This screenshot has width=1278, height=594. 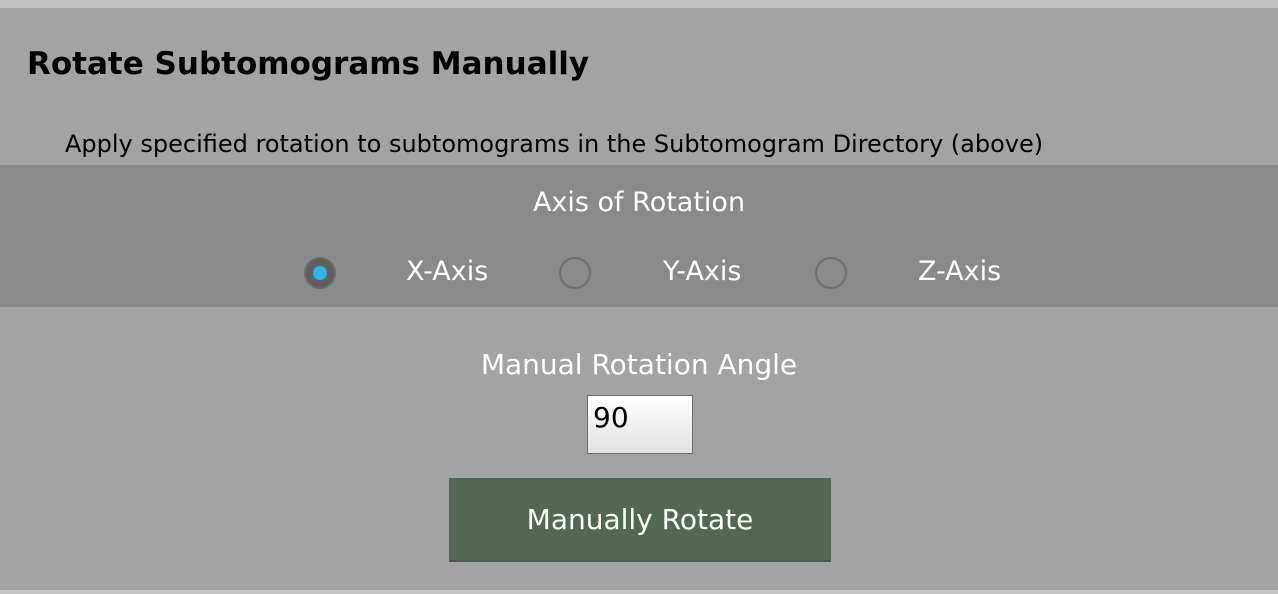 I want to click on bottom-divider, so click(x=639, y=592).